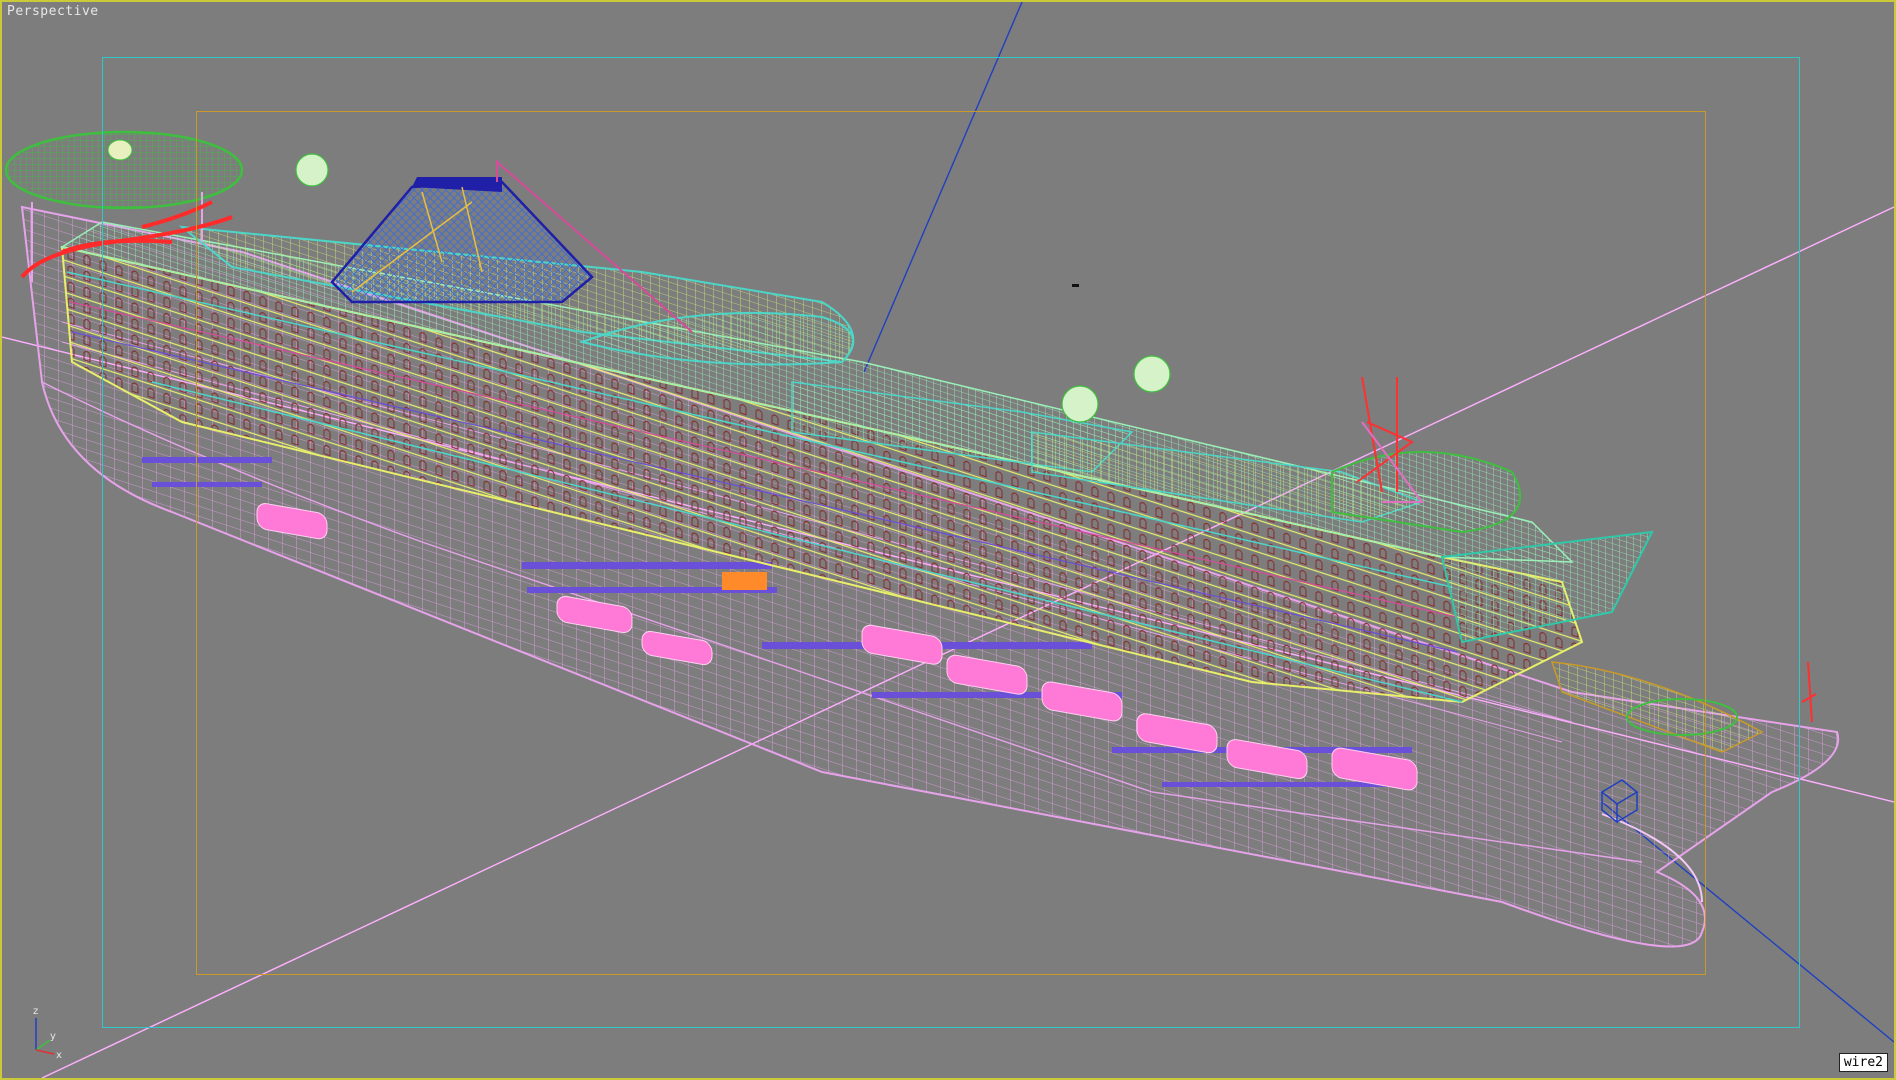 The width and height of the screenshot is (1896, 1080). What do you see at coordinates (1809, 692) in the screenshot?
I see `bow-mast` at bounding box center [1809, 692].